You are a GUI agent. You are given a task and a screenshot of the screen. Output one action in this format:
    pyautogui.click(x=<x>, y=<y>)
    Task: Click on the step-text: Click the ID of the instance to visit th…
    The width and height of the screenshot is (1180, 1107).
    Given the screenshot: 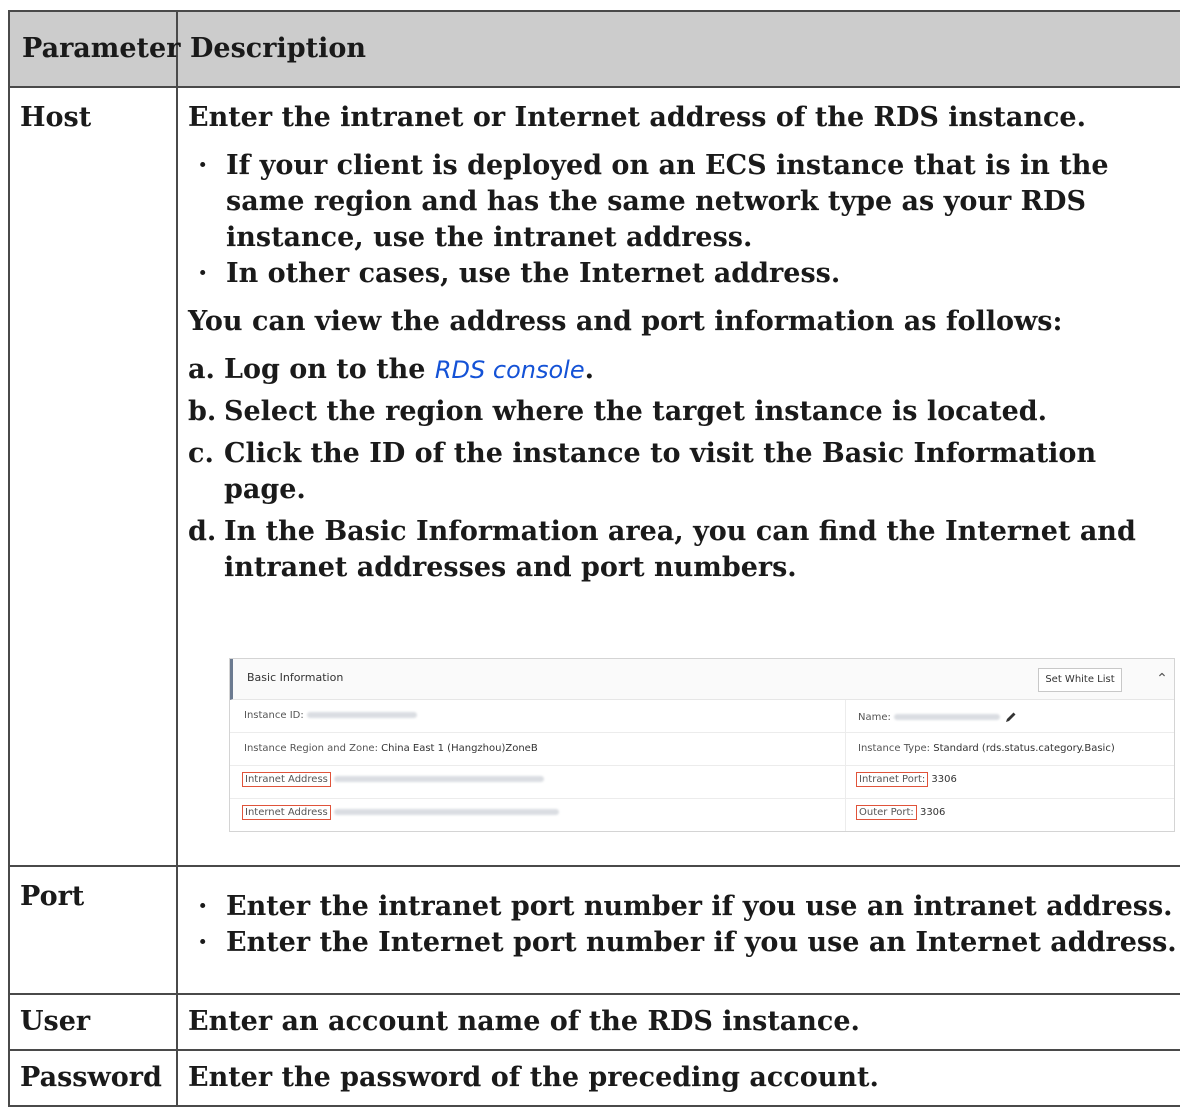 What is the action you would take?
    pyautogui.click(x=660, y=471)
    